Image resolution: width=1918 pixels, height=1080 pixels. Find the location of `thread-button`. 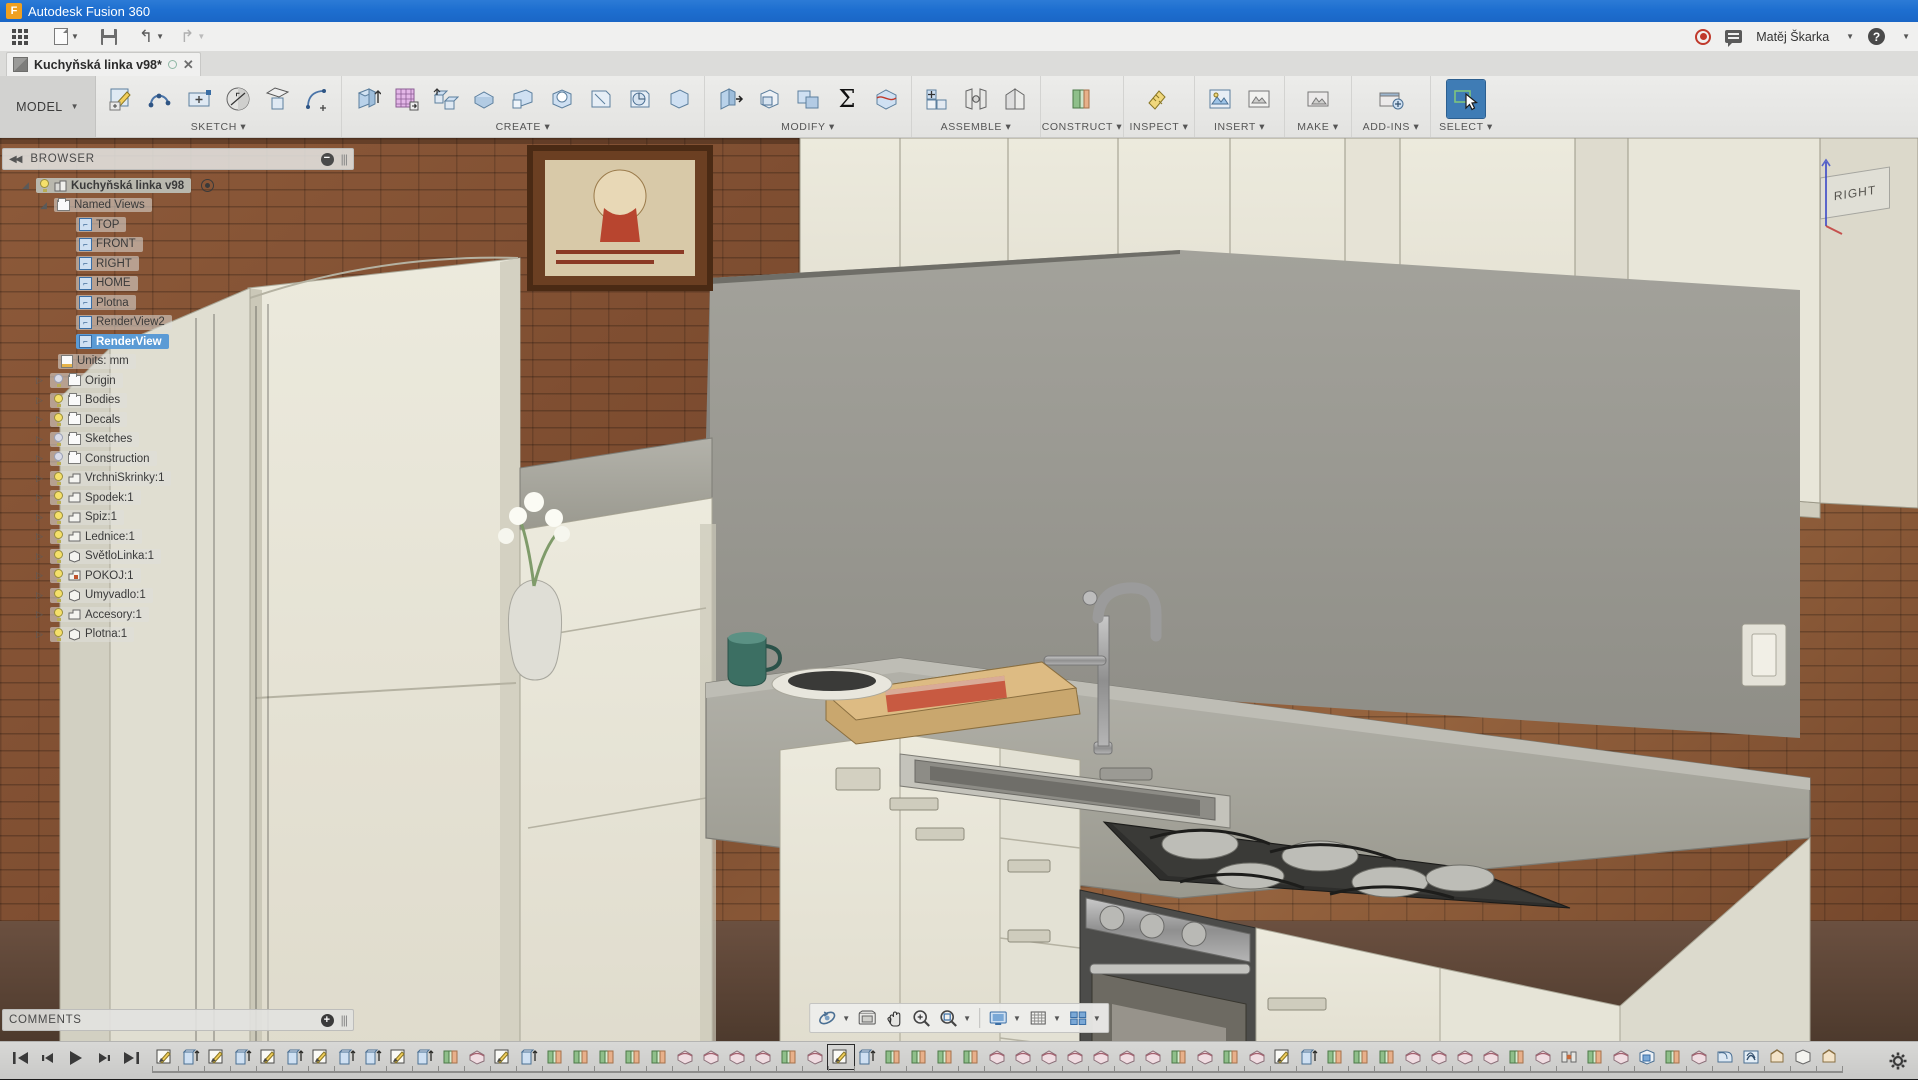

thread-button is located at coordinates (640, 99).